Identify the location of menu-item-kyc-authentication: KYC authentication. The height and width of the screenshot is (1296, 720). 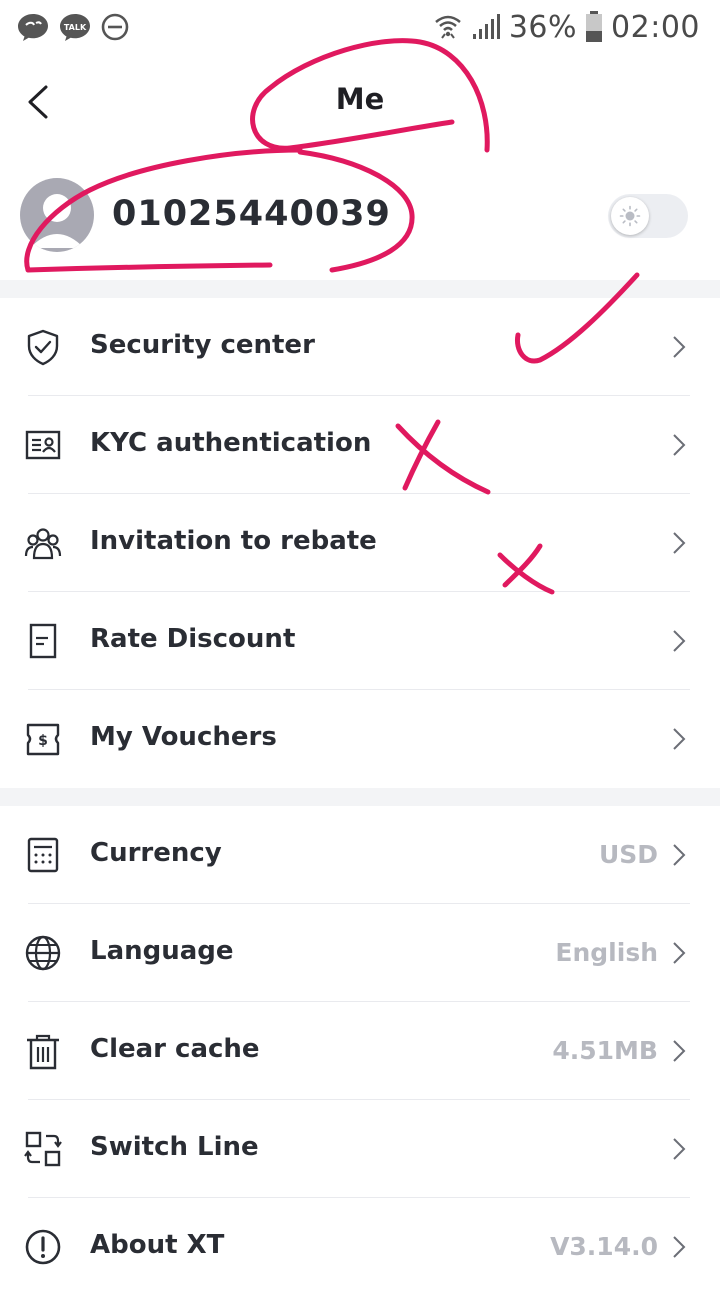
(360, 445).